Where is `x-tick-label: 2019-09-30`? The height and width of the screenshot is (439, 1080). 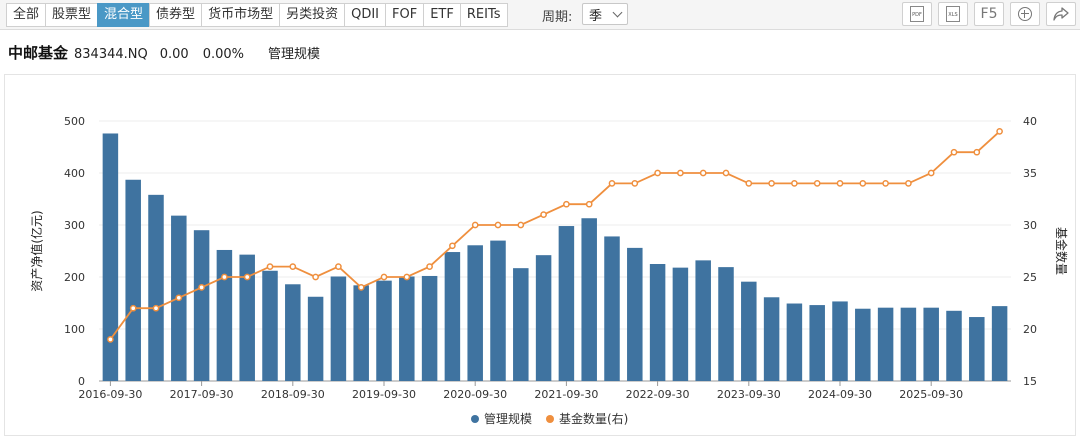 x-tick-label: 2019-09-30 is located at coordinates (384, 394).